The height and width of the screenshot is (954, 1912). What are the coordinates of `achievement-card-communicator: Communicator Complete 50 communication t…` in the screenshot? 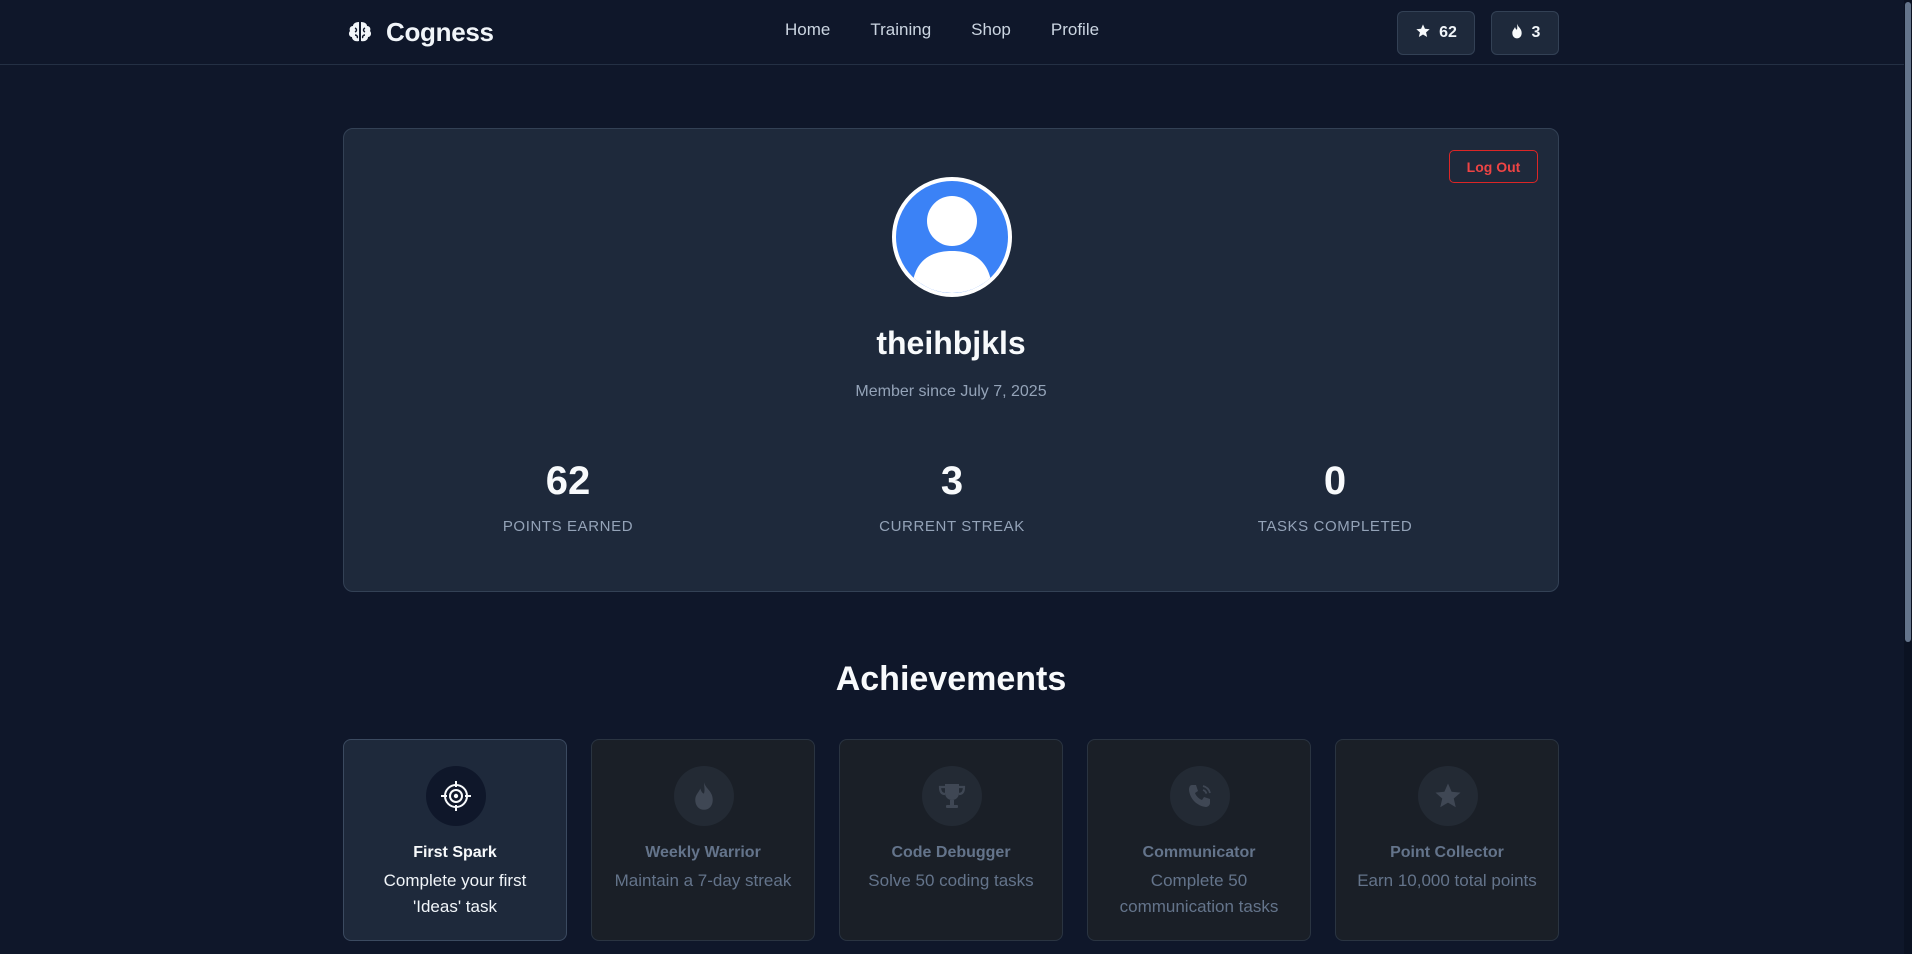 It's located at (1199, 840).